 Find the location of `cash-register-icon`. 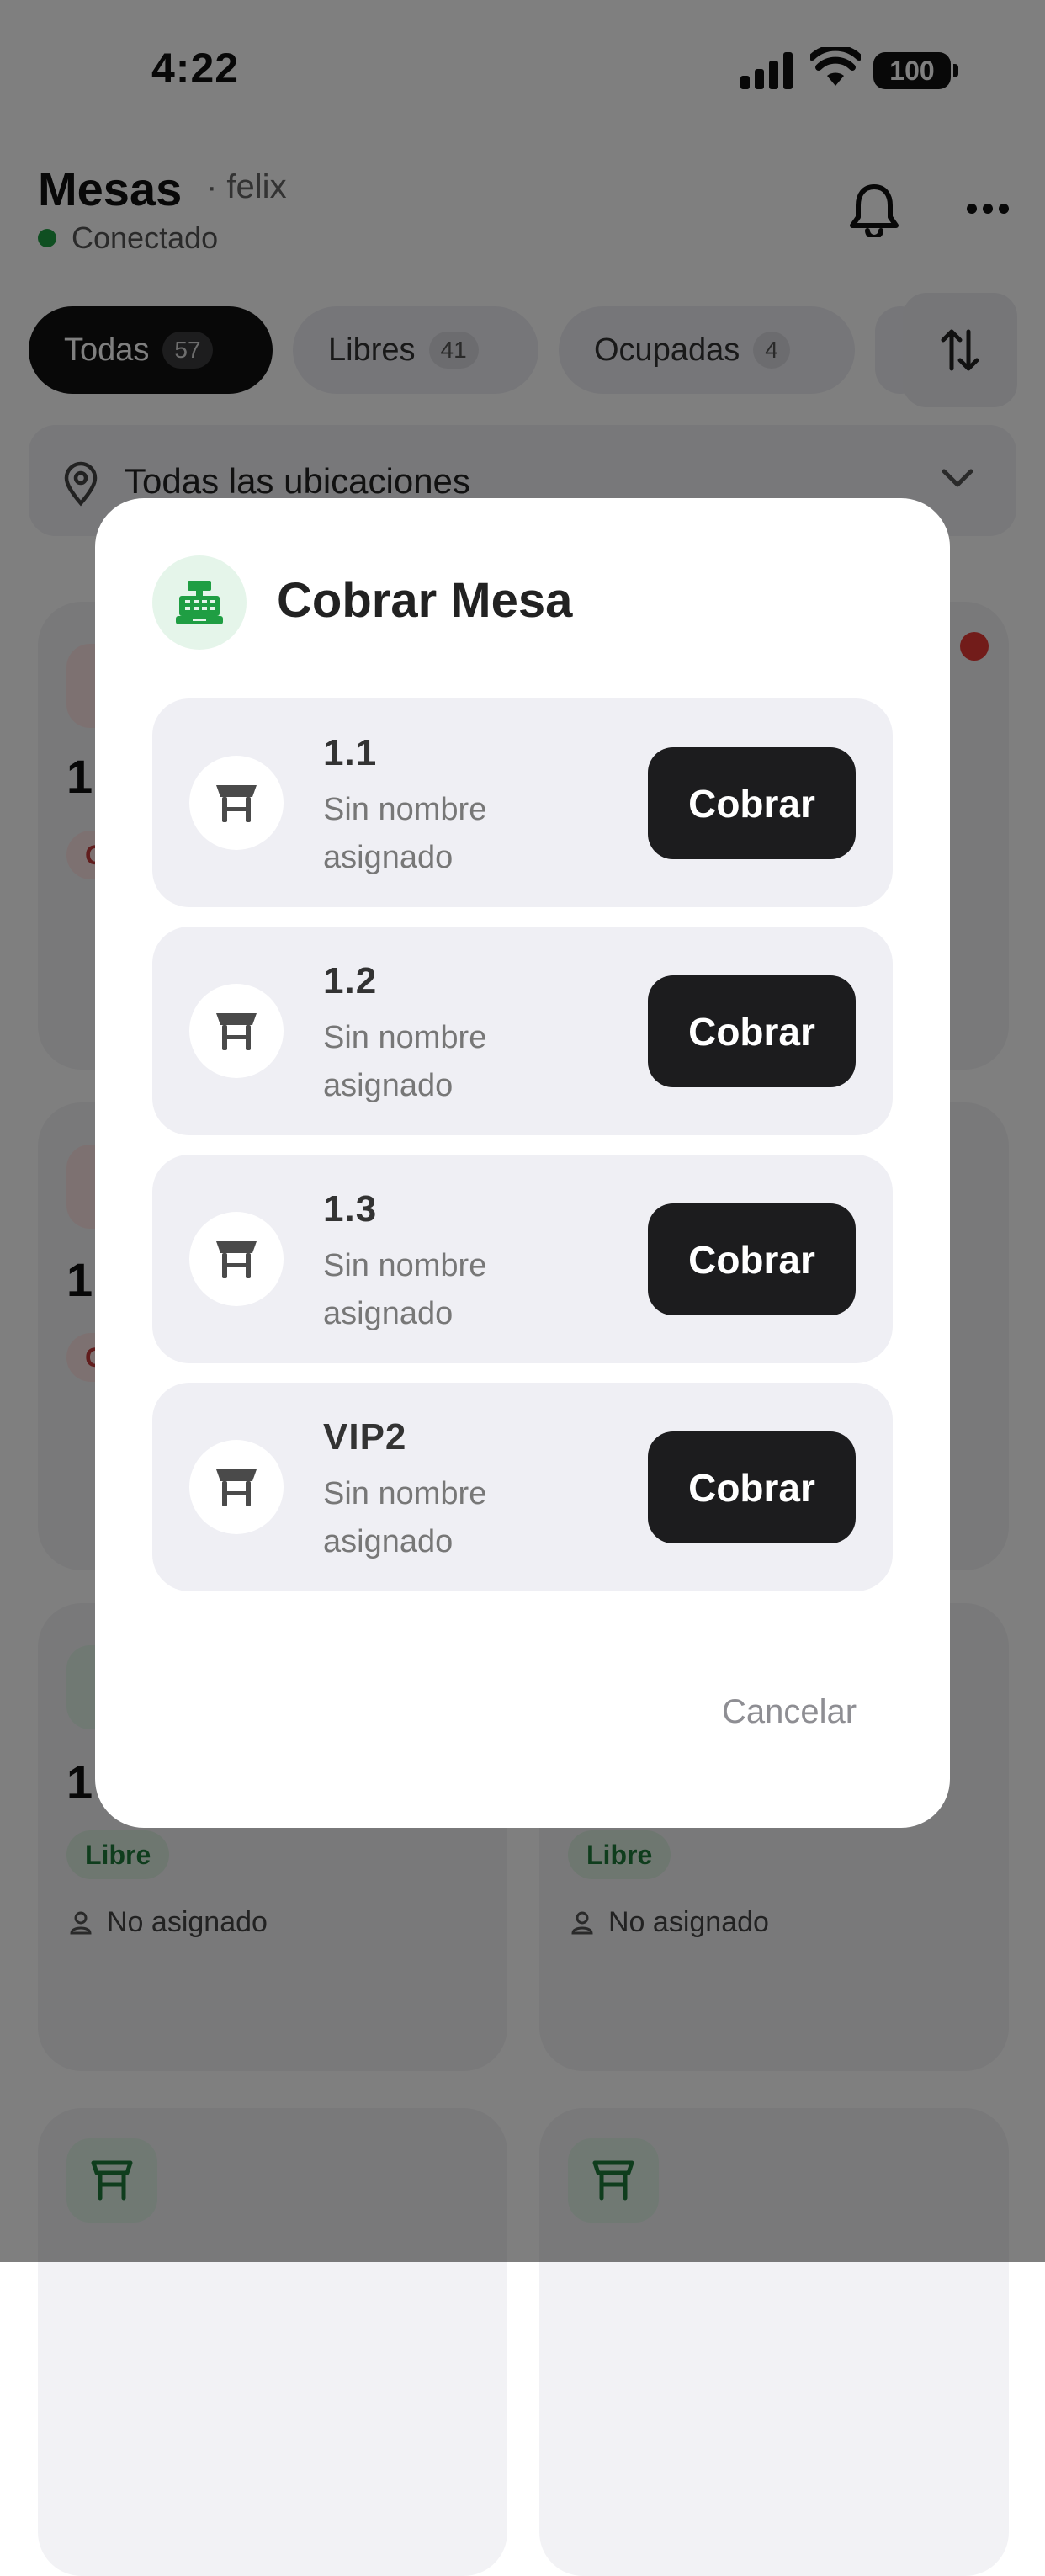

cash-register-icon is located at coordinates (199, 602).